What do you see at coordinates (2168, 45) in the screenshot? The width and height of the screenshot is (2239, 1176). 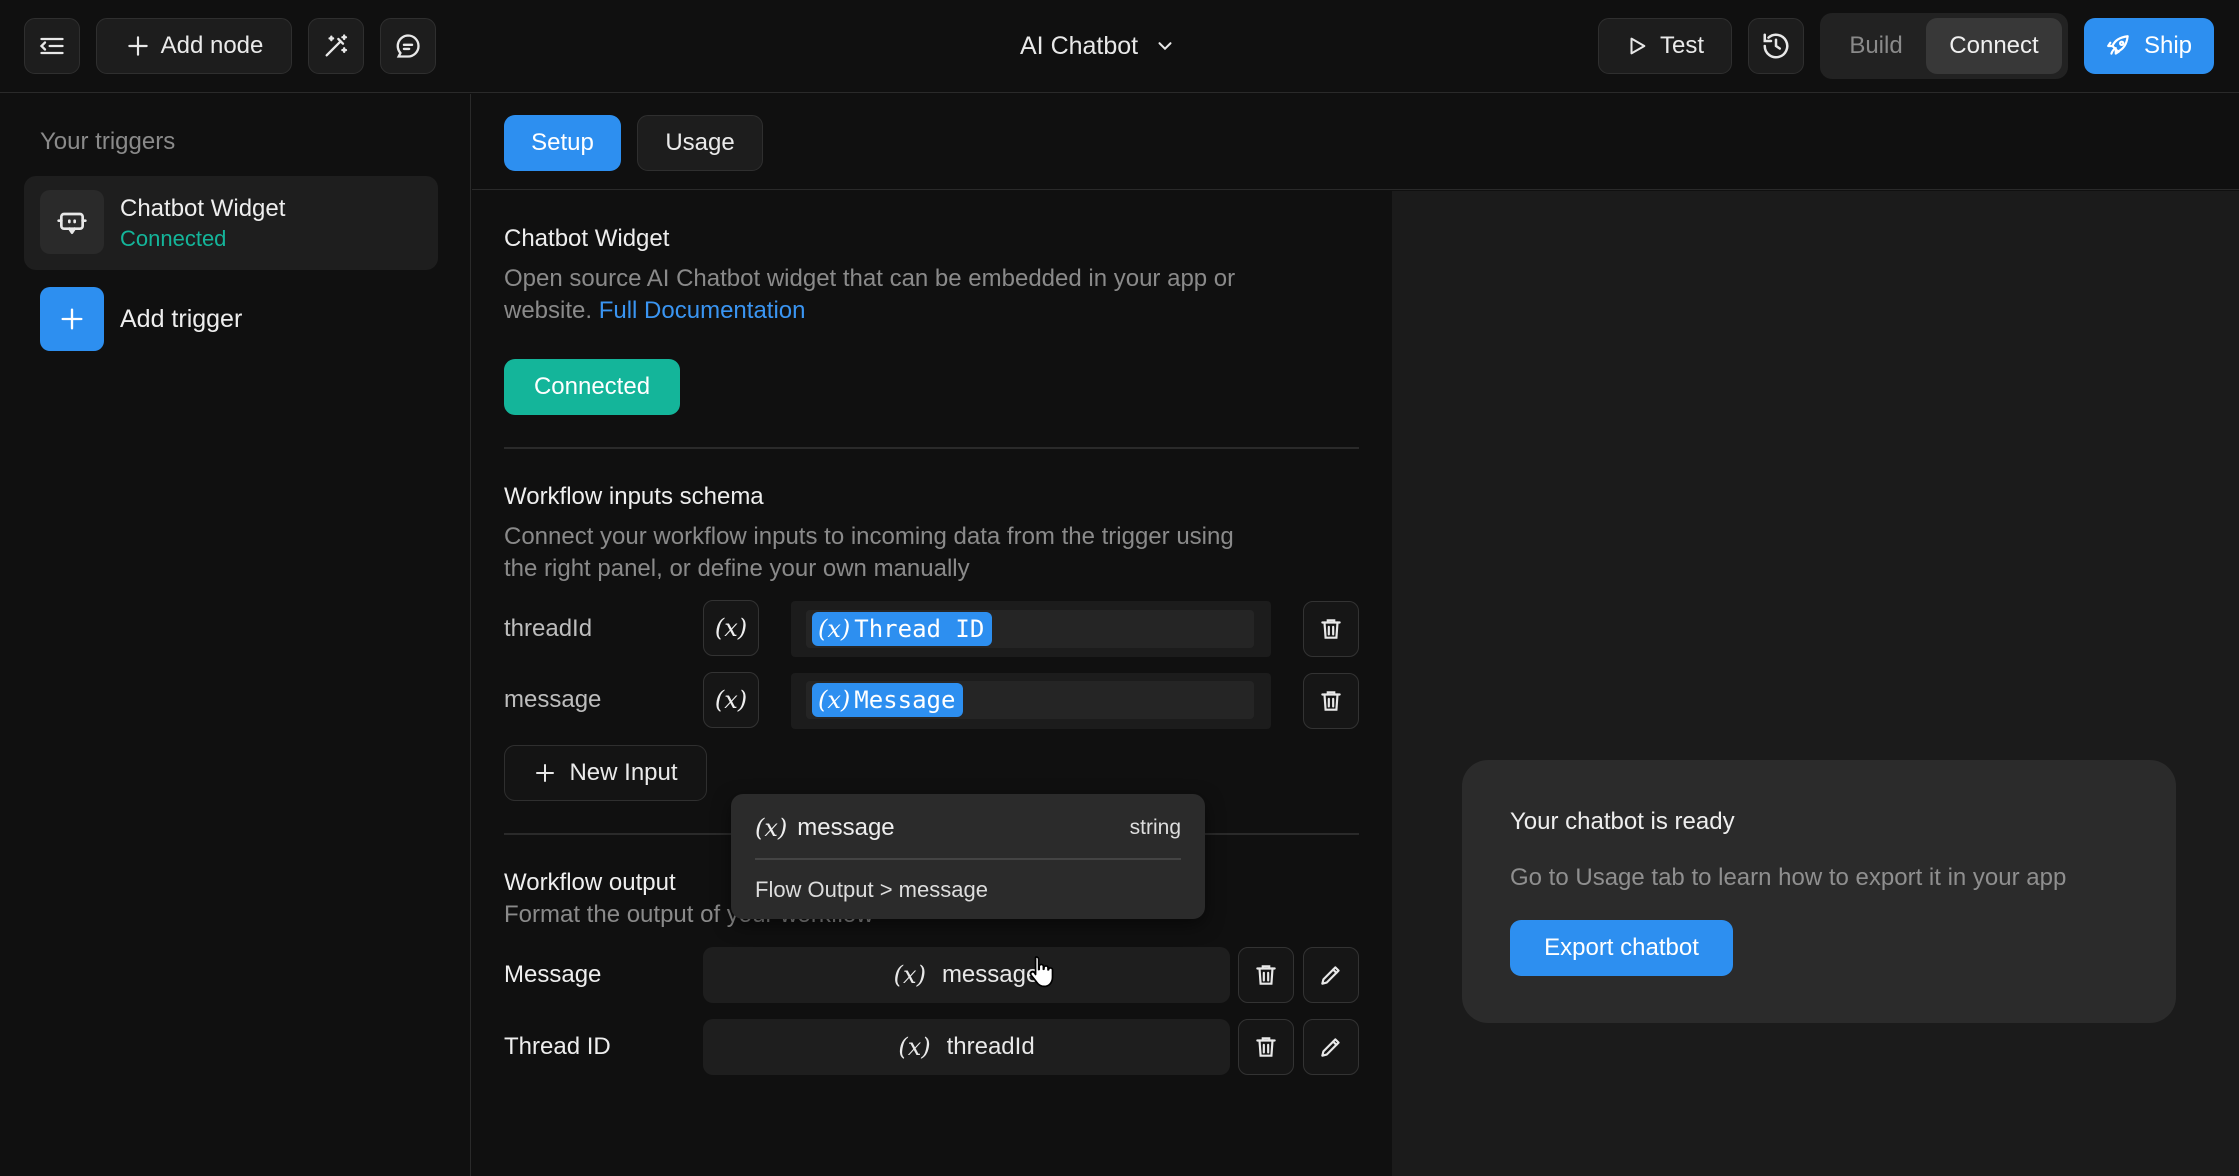 I see `ship-label: Ship` at bounding box center [2168, 45].